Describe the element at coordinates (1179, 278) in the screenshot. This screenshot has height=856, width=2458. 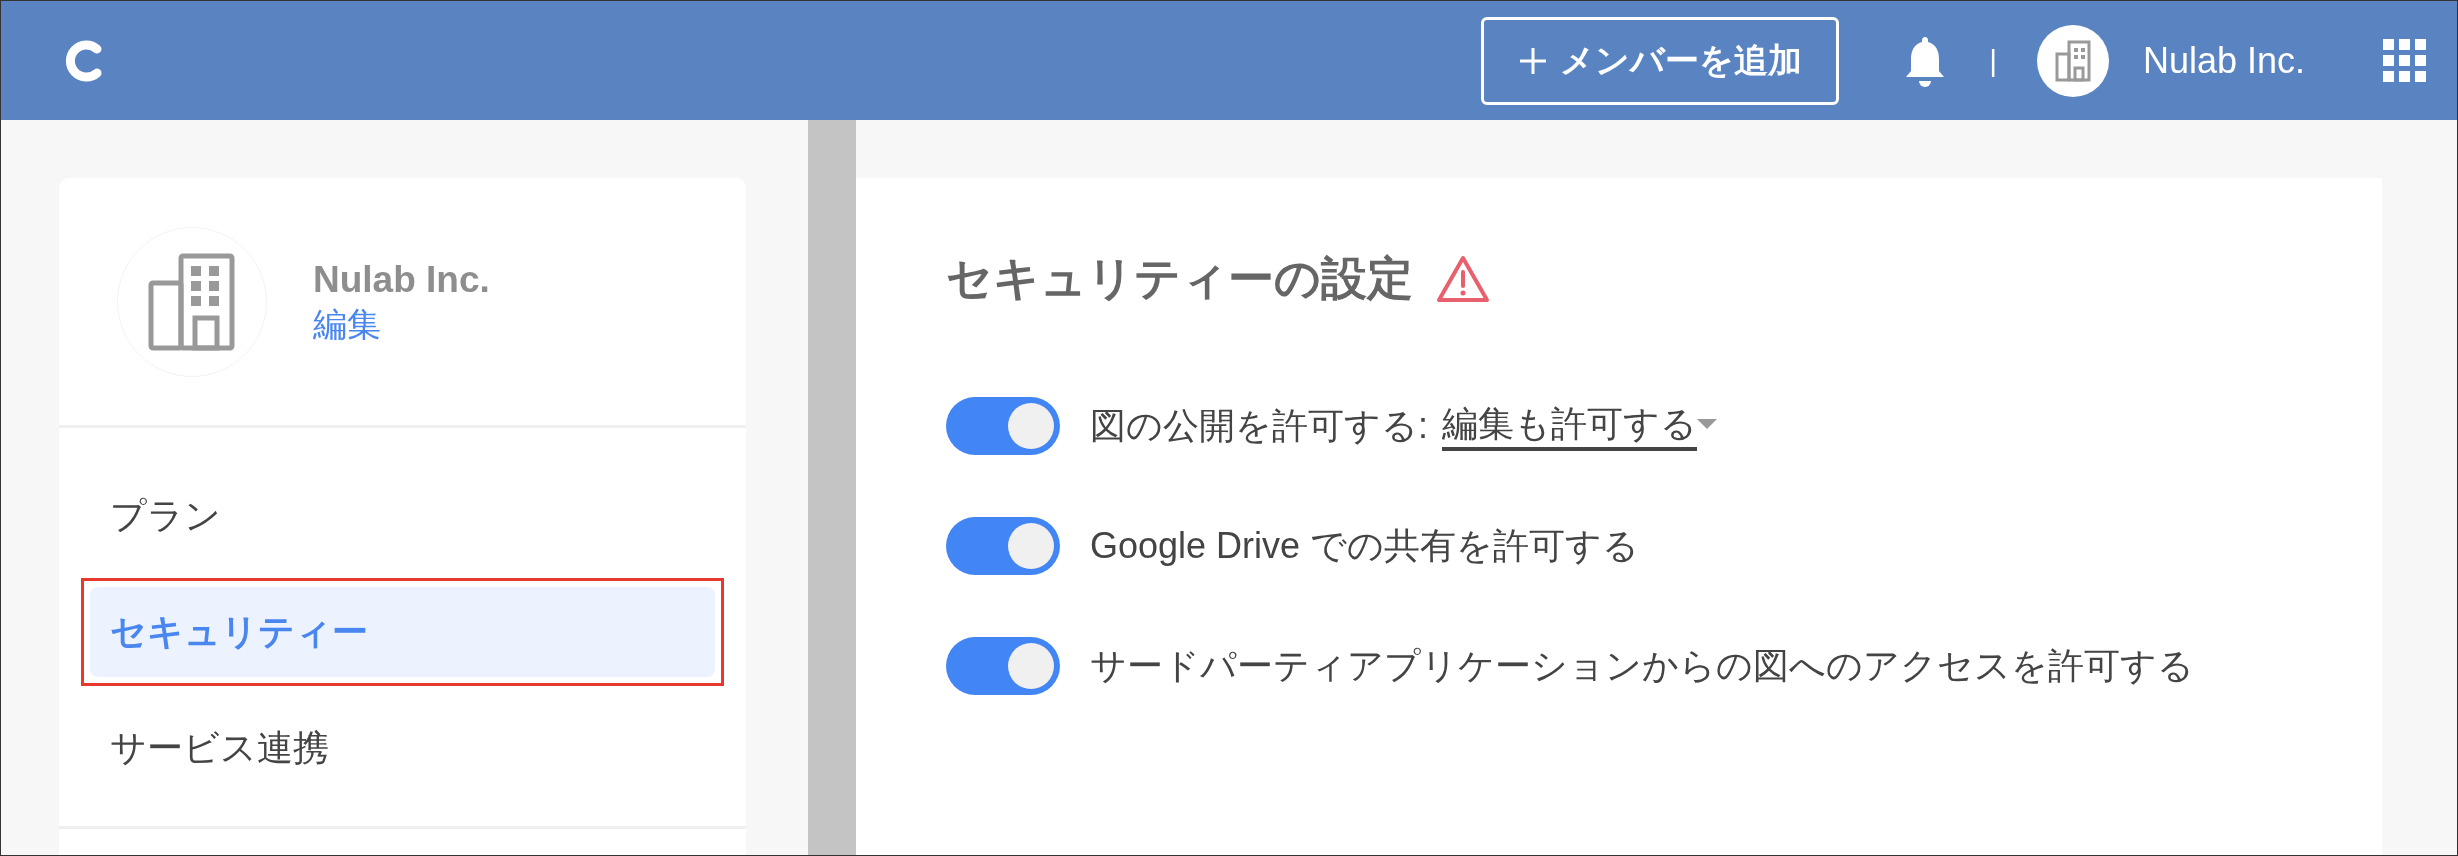
I see `page-title: セキュリティーの設定` at that location.